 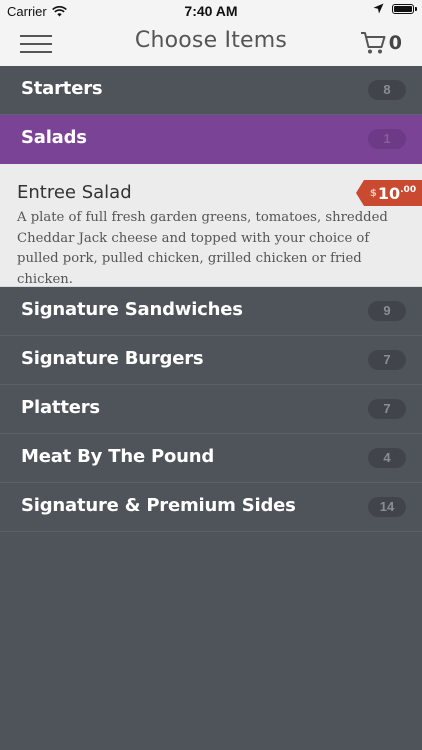 I want to click on status-bar: Carrier 7:40 AM, so click(x=211, y=11).